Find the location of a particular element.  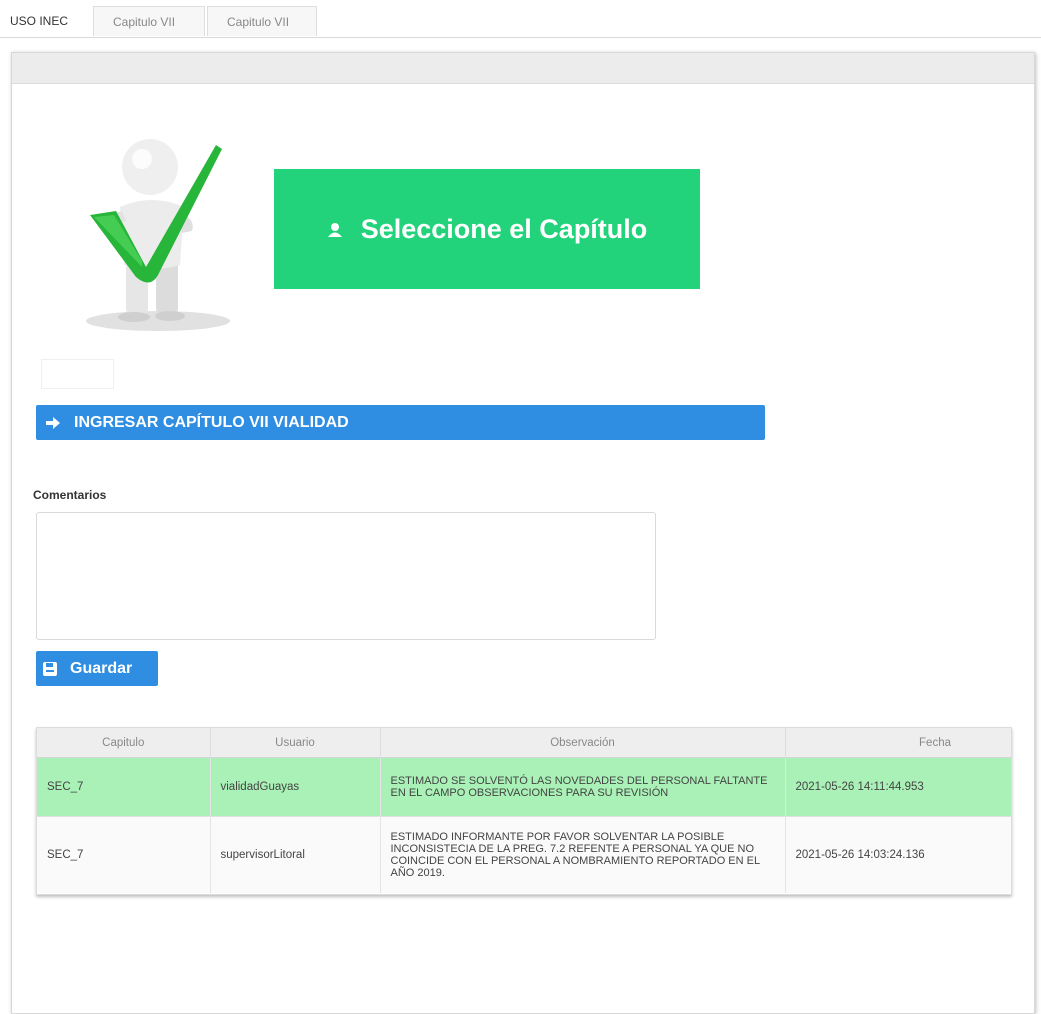

tab-capitulo-vii-1: Capitulo VII is located at coordinates (149, 21).